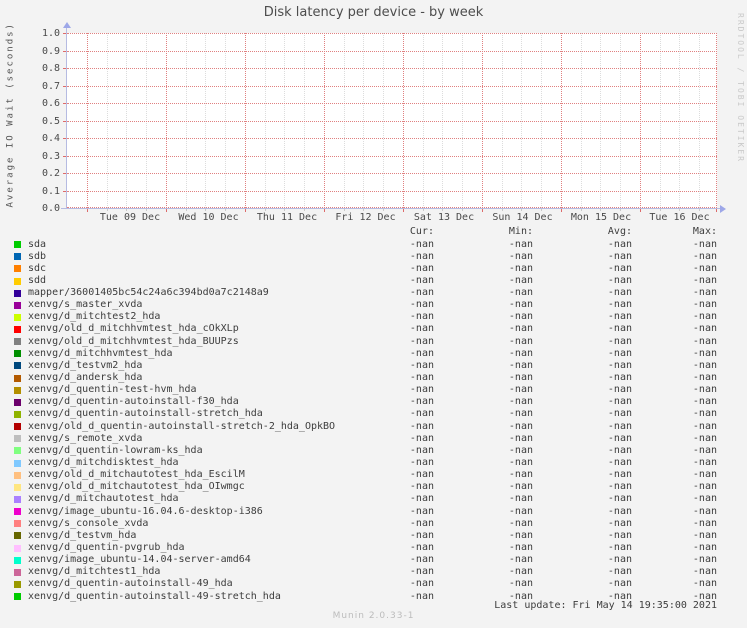 The image size is (747, 628). Describe the element at coordinates (174, 584) in the screenshot. I see `legend-label: xenvg/d_quentin-autoinstall-49_hda` at that location.